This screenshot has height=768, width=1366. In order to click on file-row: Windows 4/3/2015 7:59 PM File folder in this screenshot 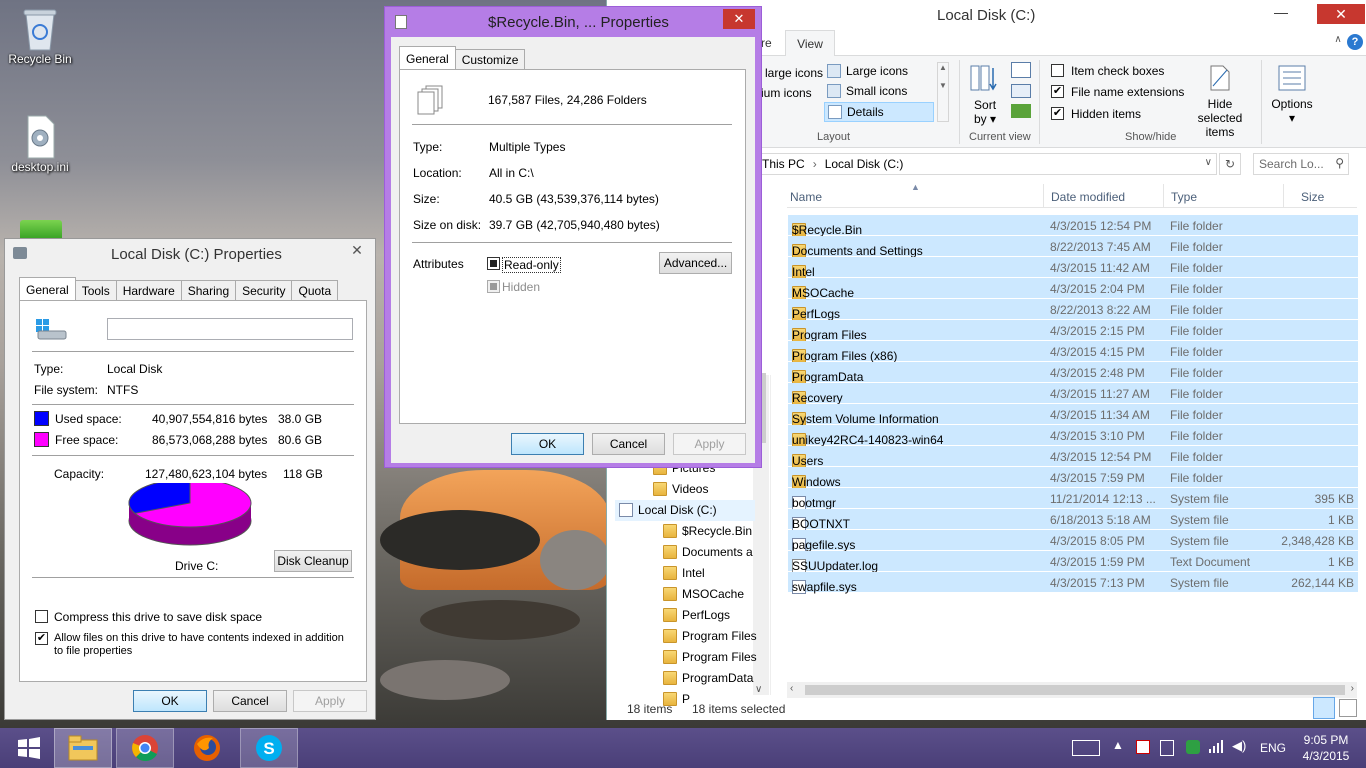, I will do `click(1073, 478)`.